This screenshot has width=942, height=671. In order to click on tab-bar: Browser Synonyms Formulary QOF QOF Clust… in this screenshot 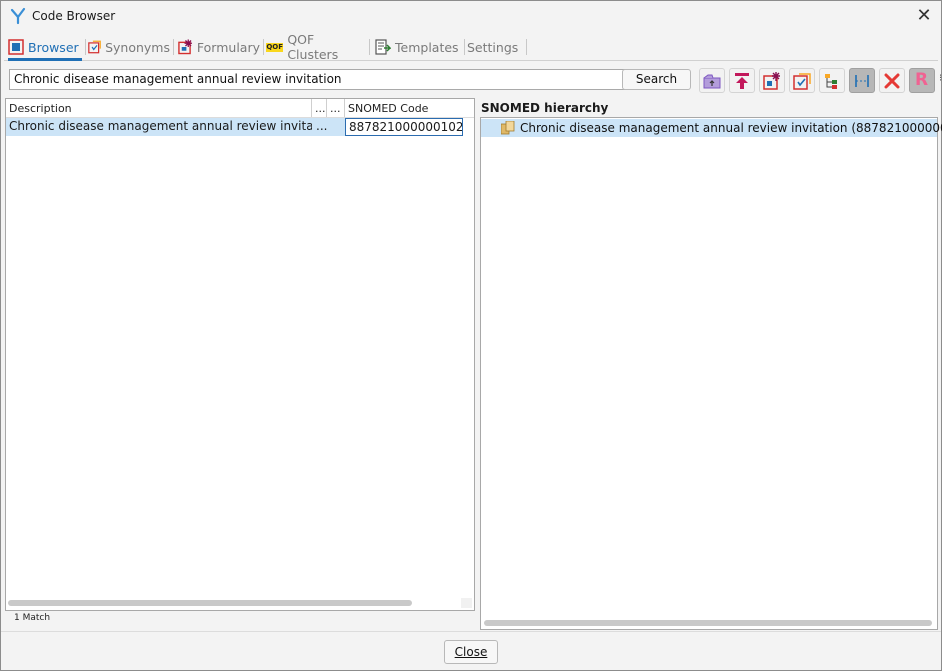, I will do `click(471, 47)`.